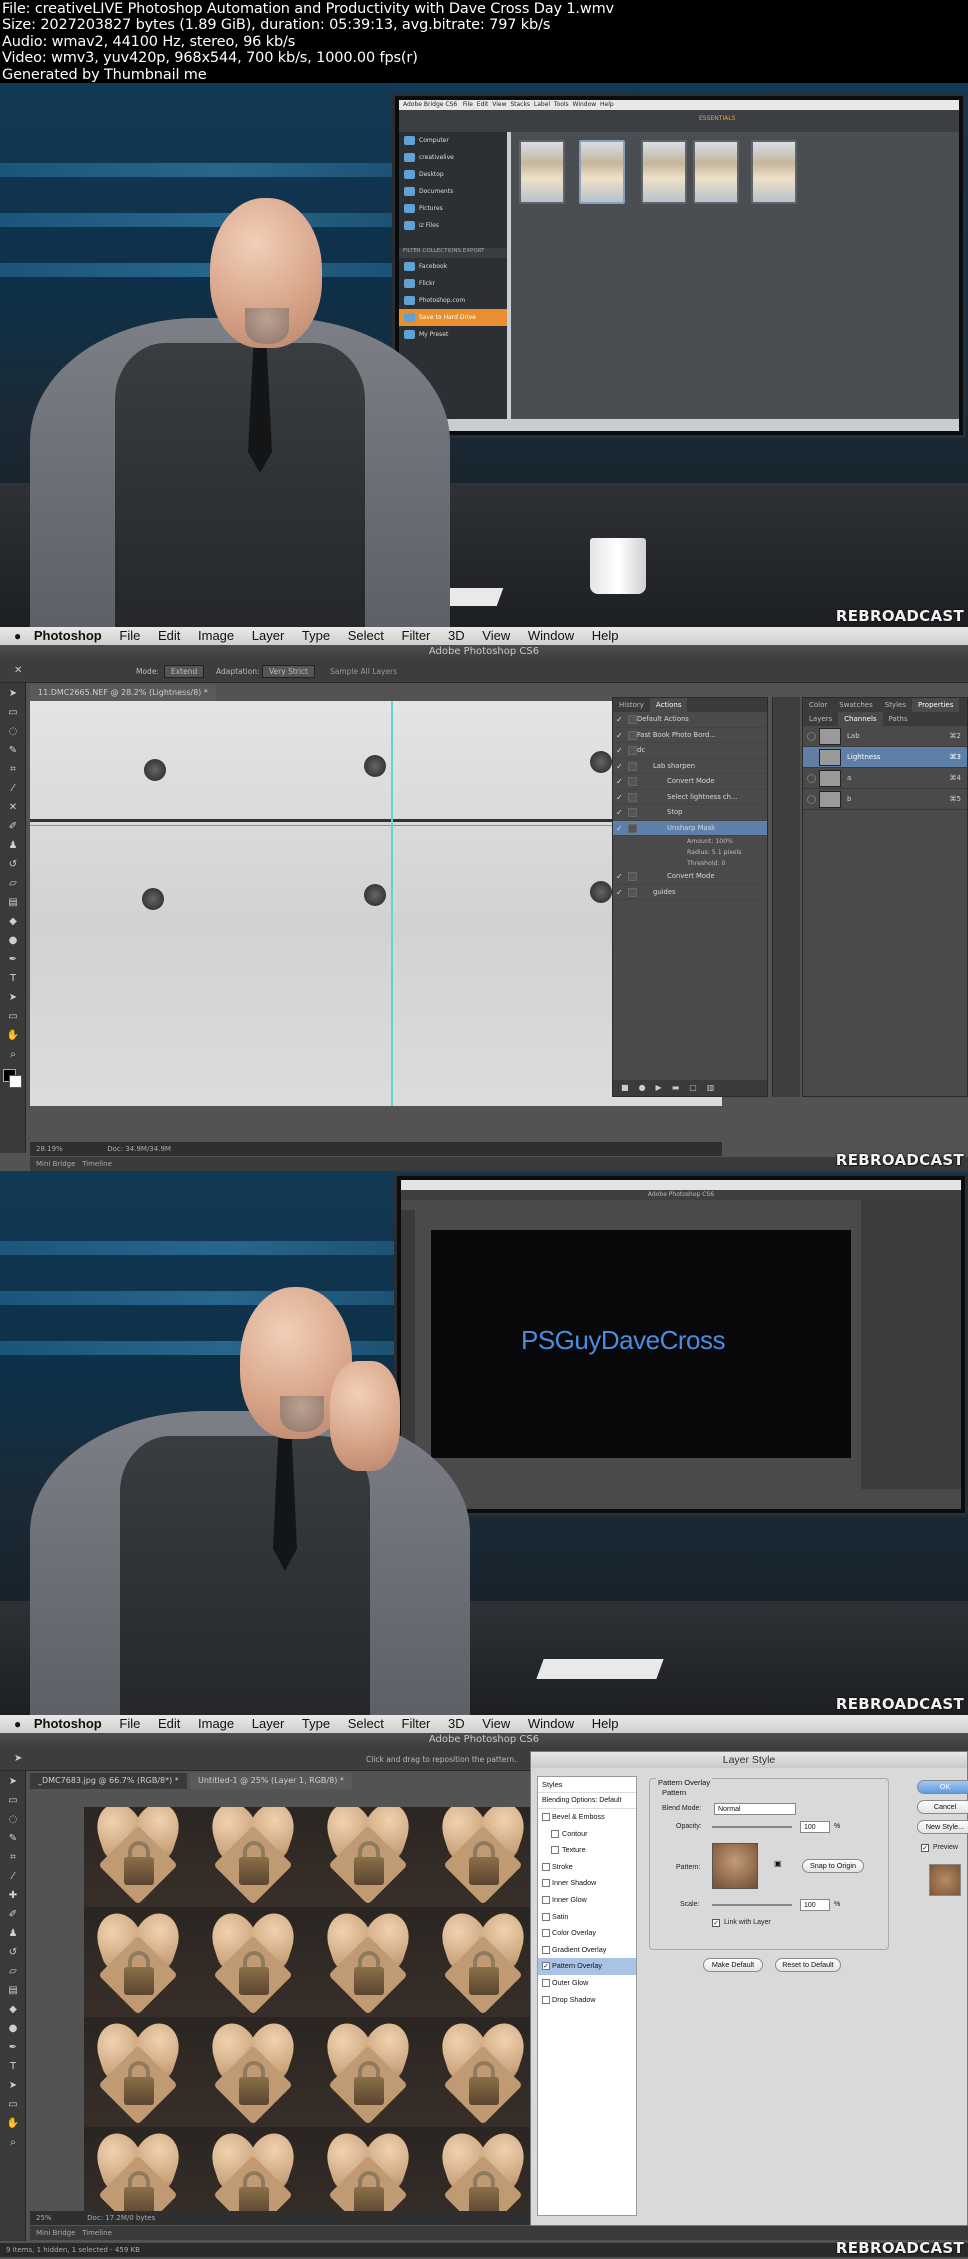  What do you see at coordinates (216, 1724) in the screenshot?
I see `menu-image: Image` at bounding box center [216, 1724].